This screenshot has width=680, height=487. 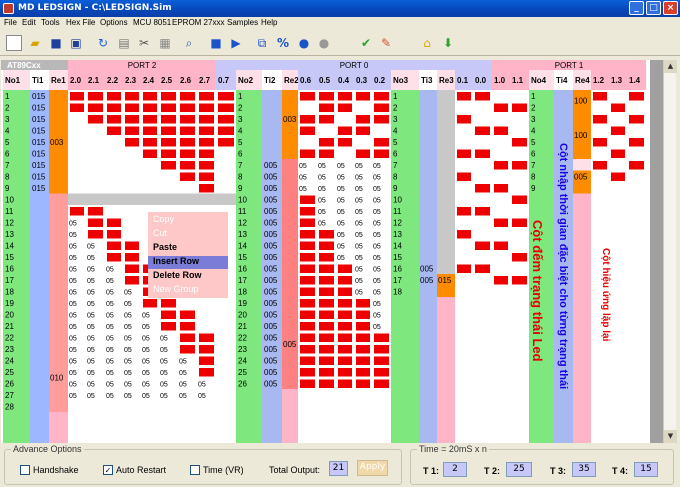 I want to click on t1-field: 2, so click(x=455, y=469).